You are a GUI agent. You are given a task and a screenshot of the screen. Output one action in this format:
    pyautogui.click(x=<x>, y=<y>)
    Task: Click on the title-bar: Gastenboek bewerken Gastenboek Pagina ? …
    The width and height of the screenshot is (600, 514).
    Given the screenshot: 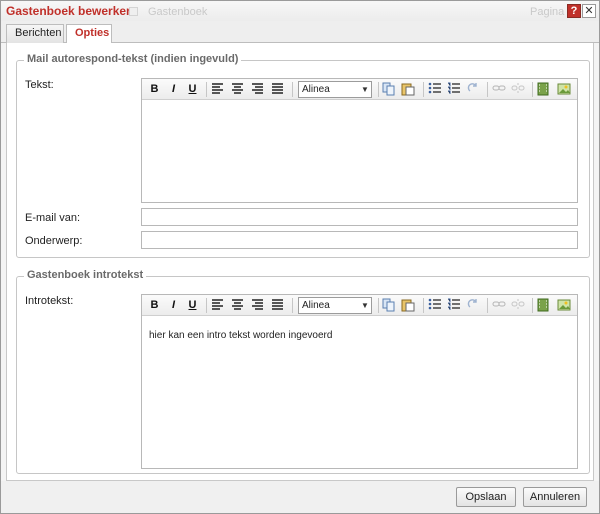 What is the action you would take?
    pyautogui.click(x=300, y=11)
    